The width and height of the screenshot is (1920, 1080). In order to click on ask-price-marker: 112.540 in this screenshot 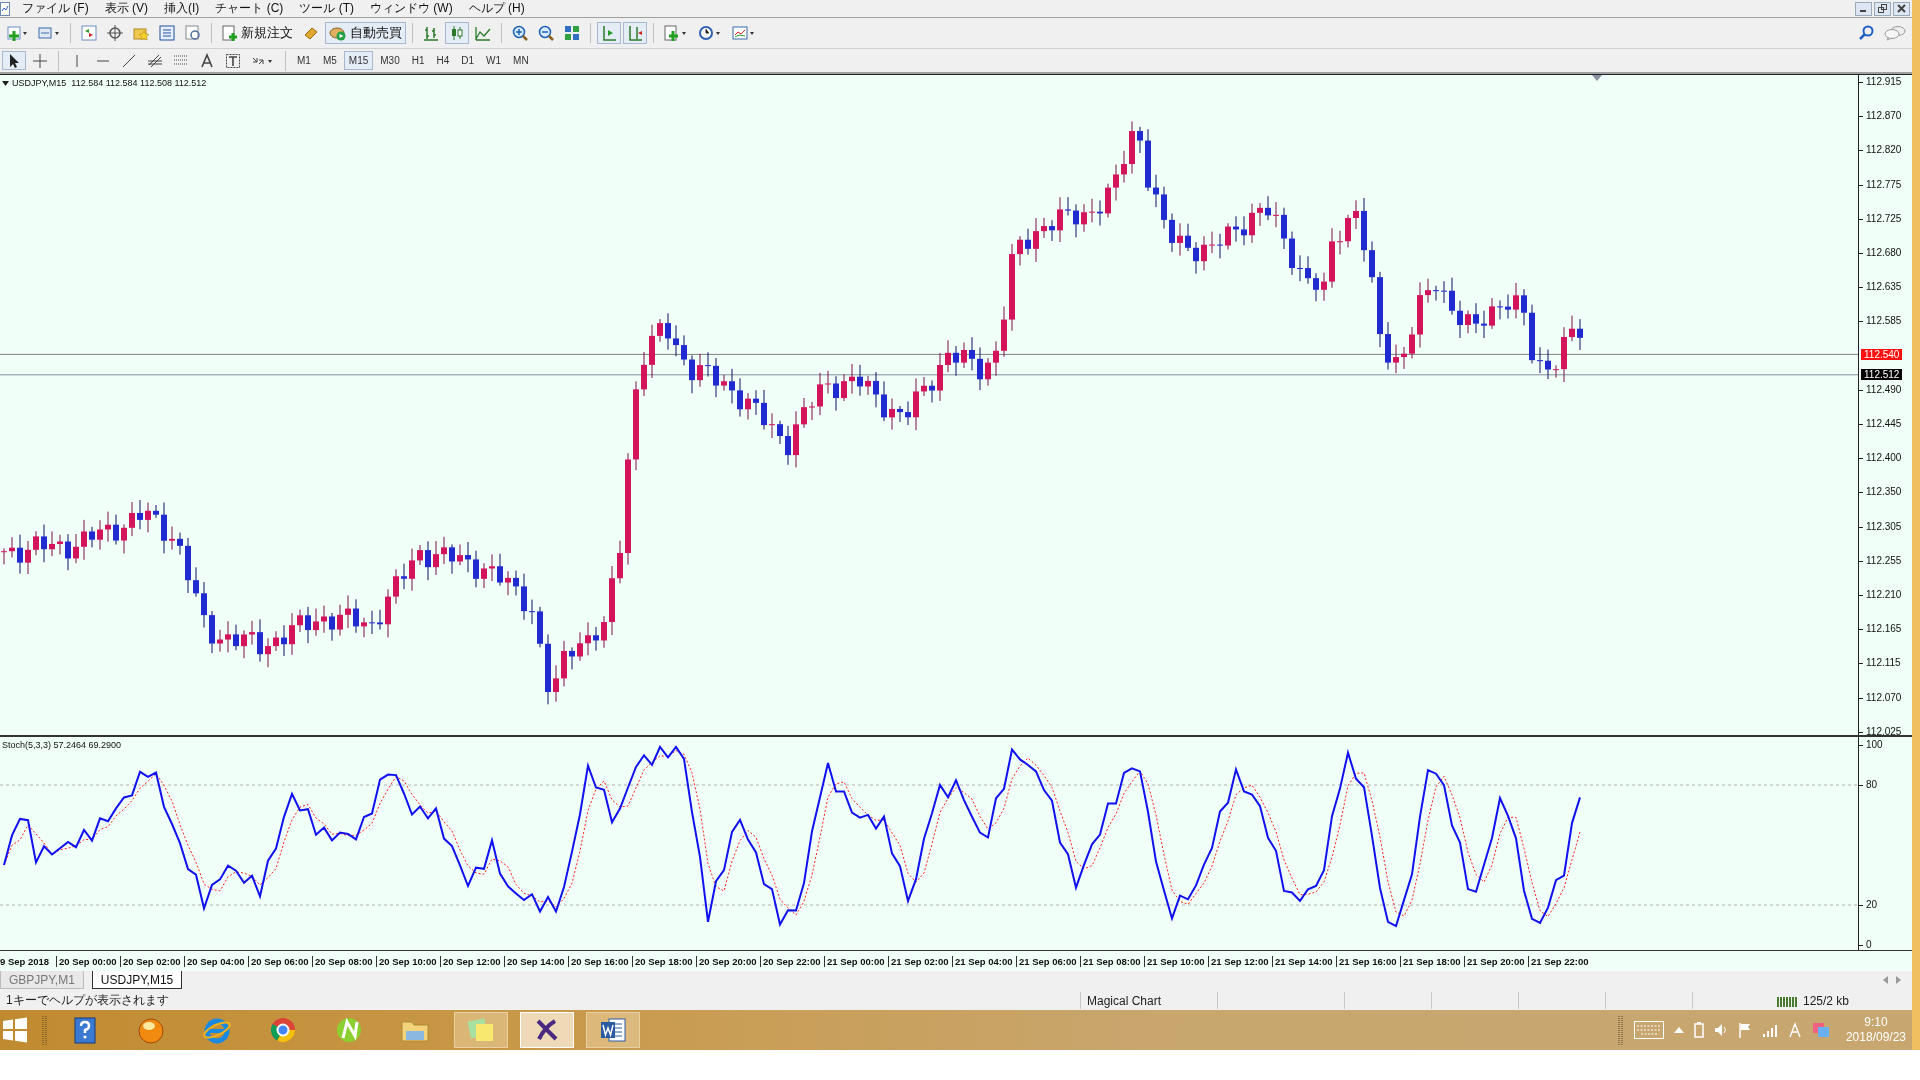, I will do `click(1882, 354)`.